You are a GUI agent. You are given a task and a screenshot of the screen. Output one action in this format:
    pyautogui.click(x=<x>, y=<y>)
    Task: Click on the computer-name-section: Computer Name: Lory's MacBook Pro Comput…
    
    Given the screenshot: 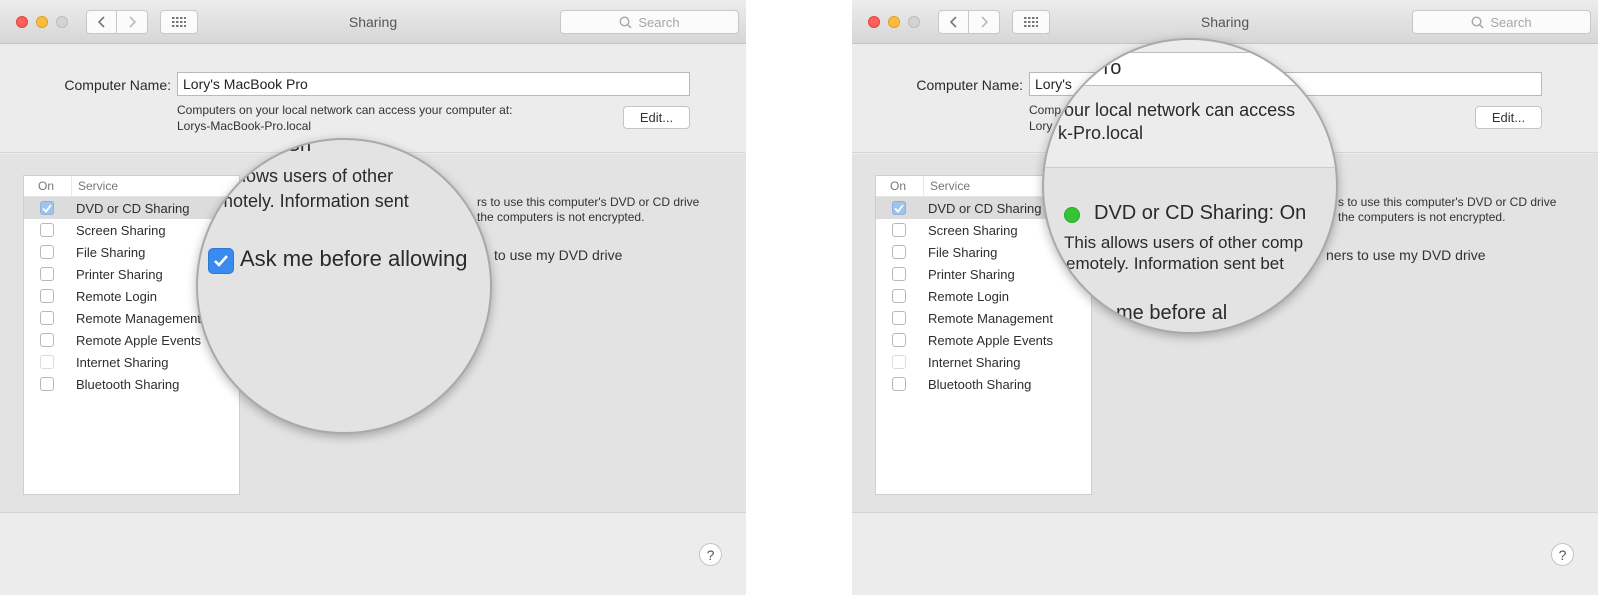 What is the action you would take?
    pyautogui.click(x=373, y=99)
    